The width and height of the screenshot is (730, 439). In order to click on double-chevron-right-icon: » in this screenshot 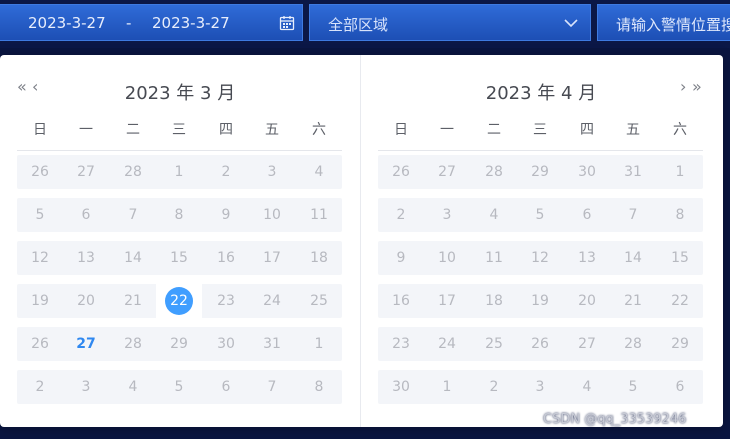, I will do `click(697, 86)`.